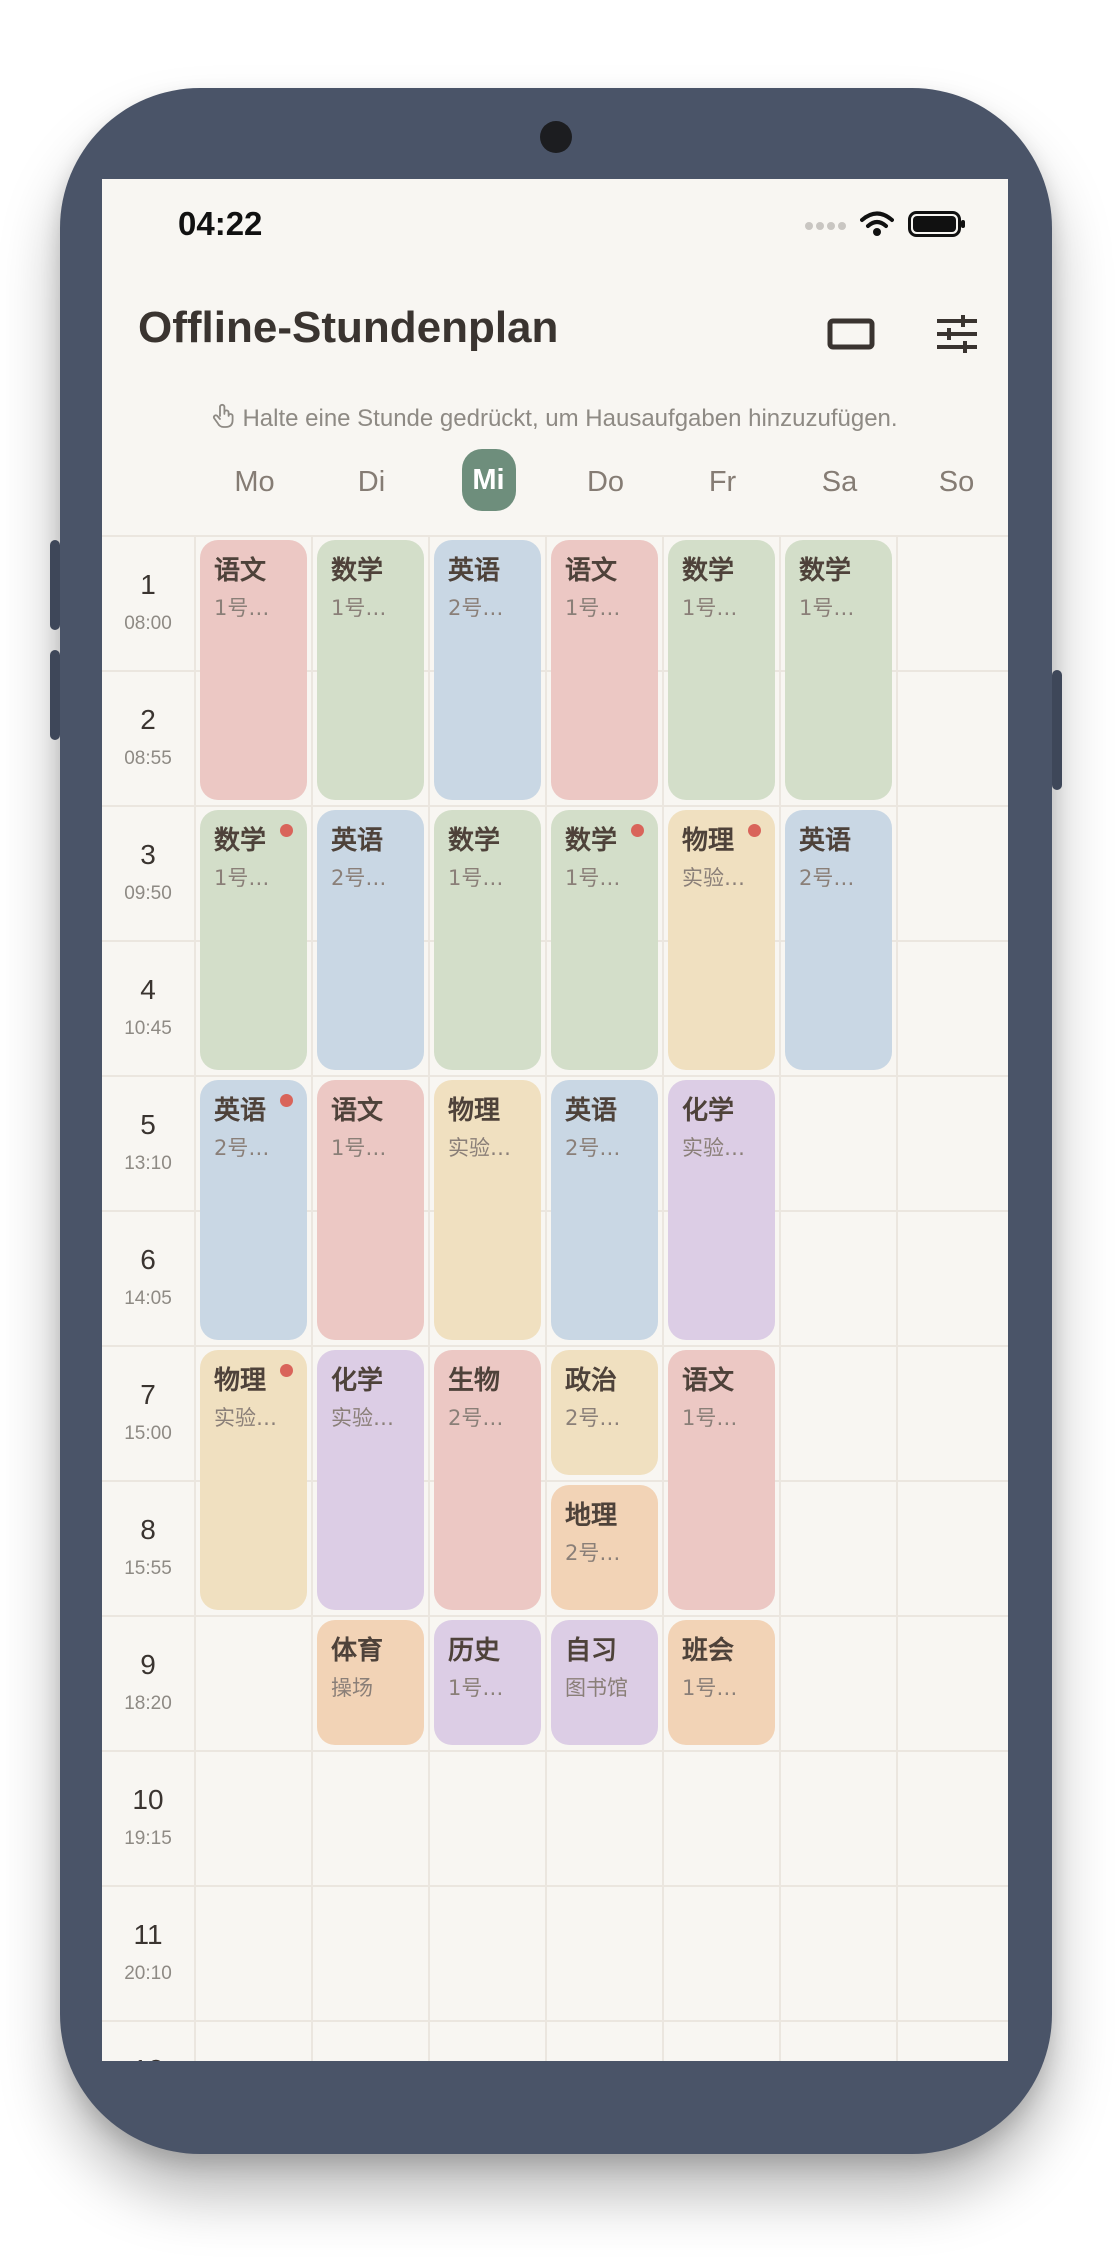 The image size is (1120, 2260). What do you see at coordinates (877, 226) in the screenshot?
I see `wifi-icon` at bounding box center [877, 226].